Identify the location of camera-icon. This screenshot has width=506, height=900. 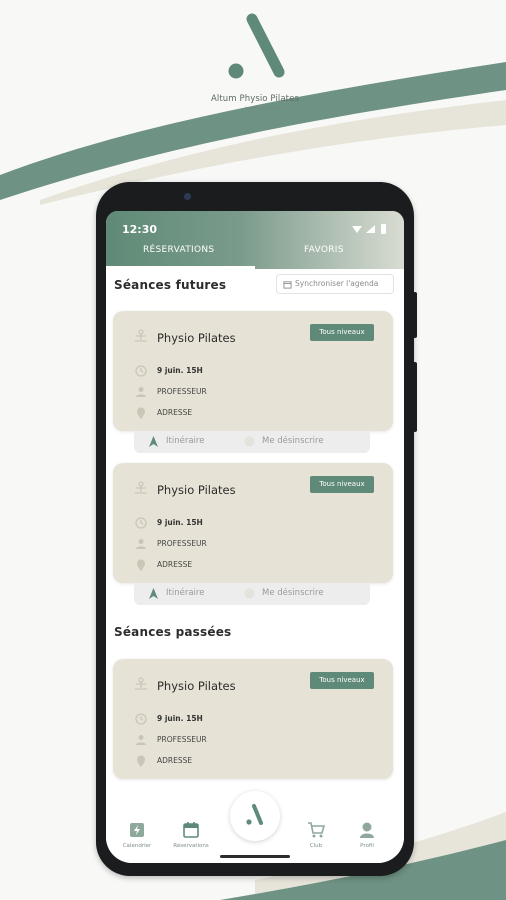
(187, 196).